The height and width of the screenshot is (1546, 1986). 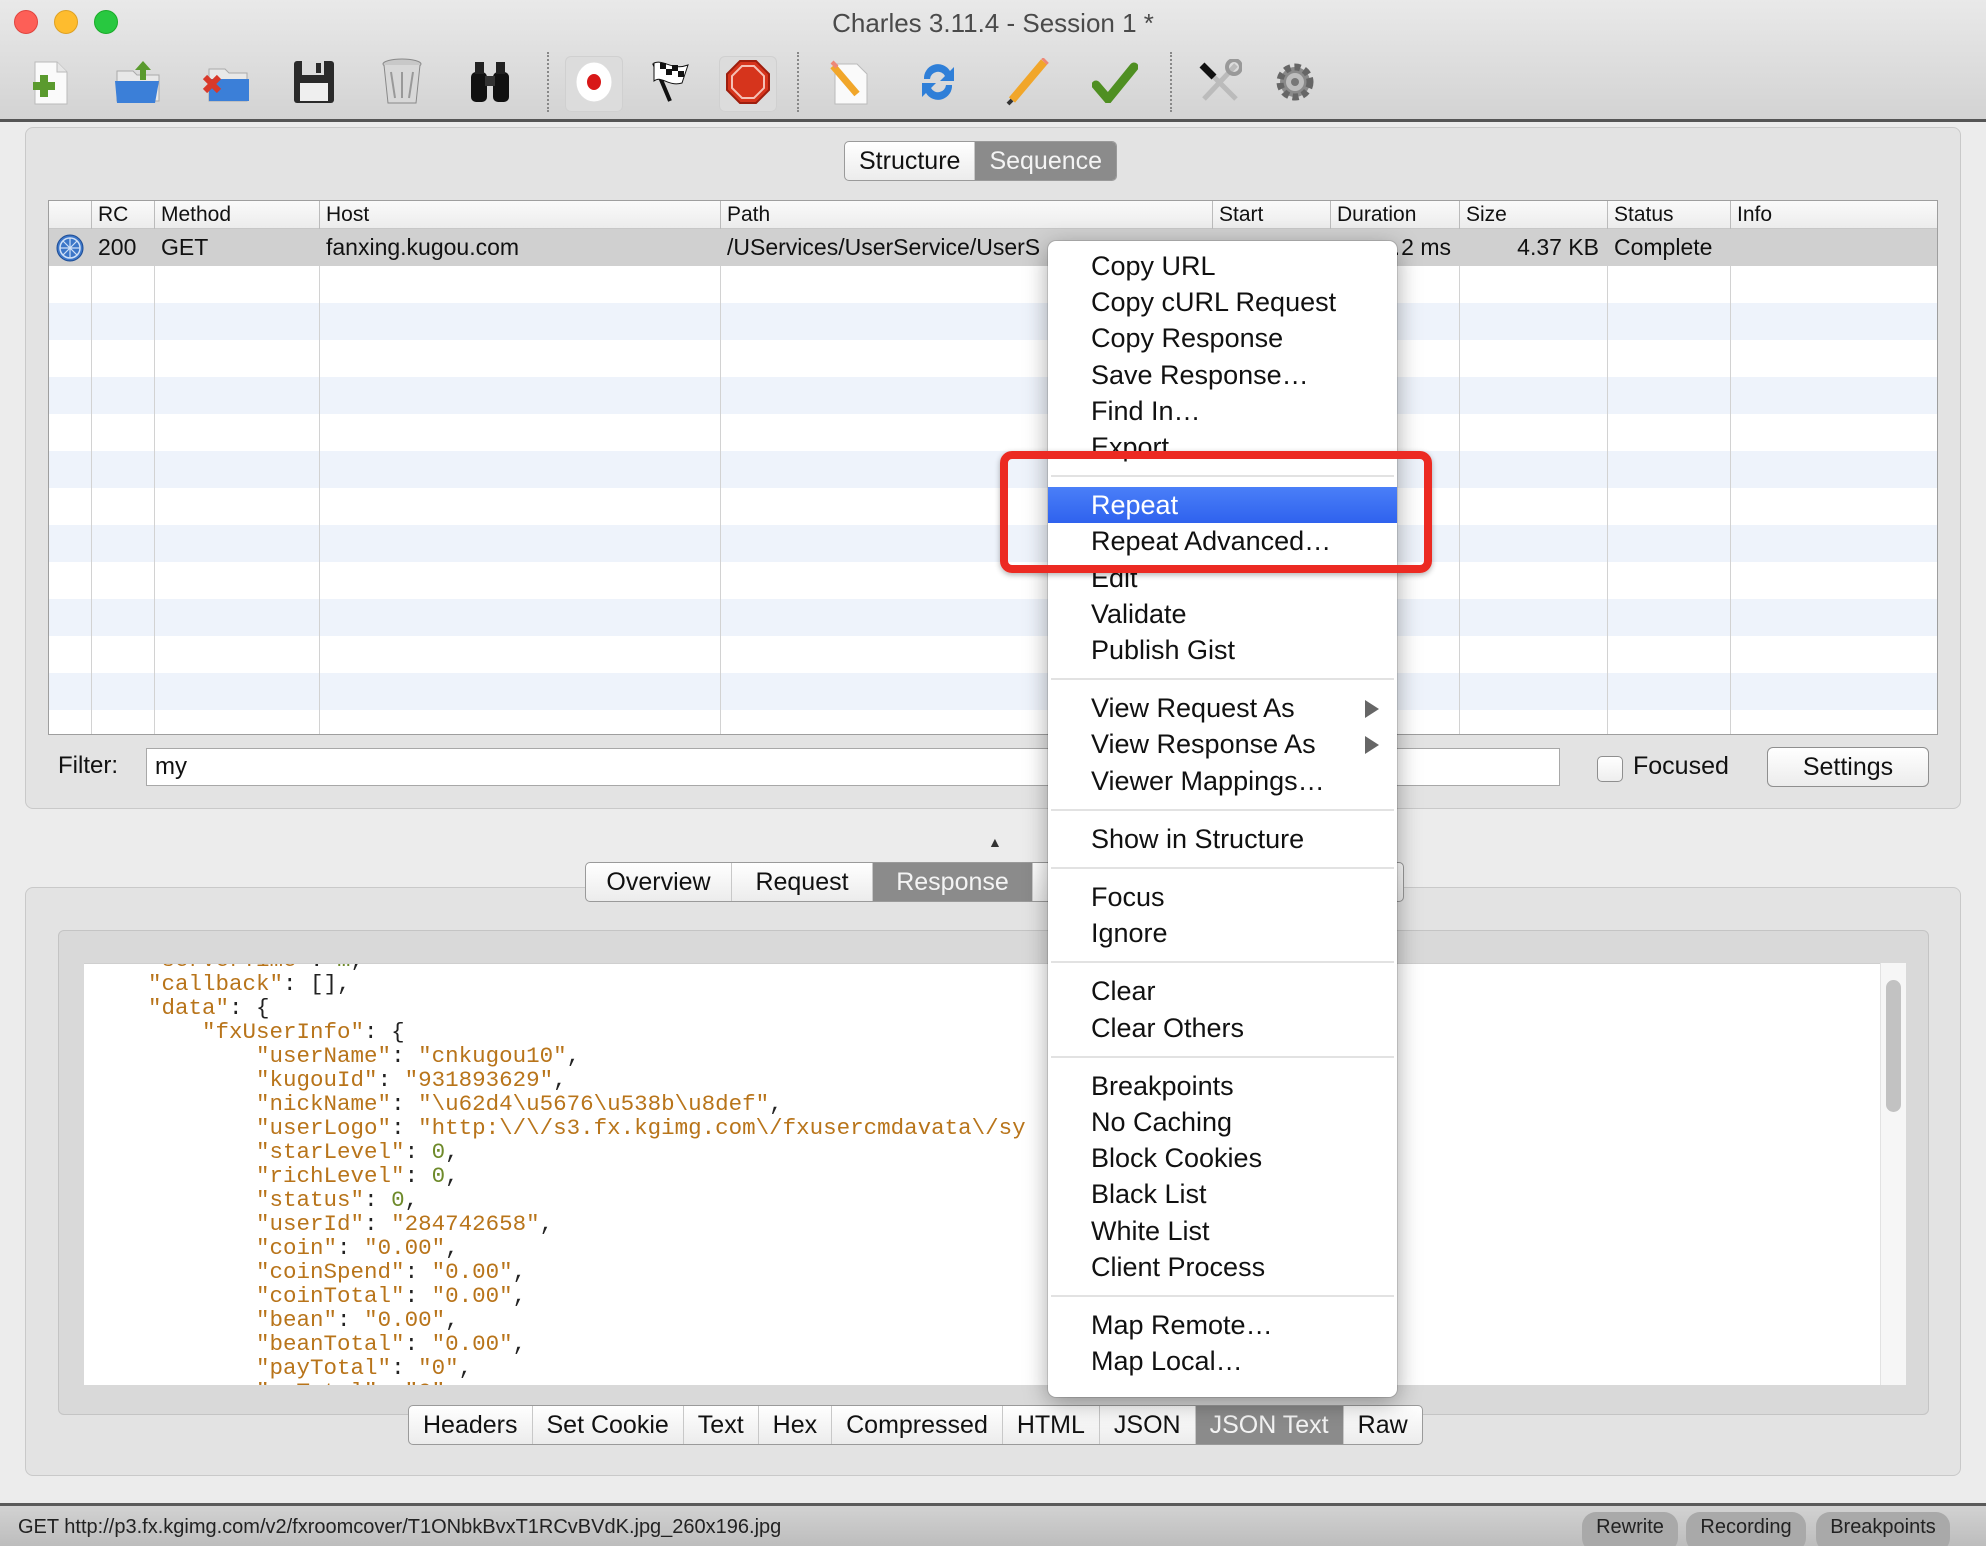 I want to click on menu-item-publish-gist: Publish Gist, so click(x=1222, y=650).